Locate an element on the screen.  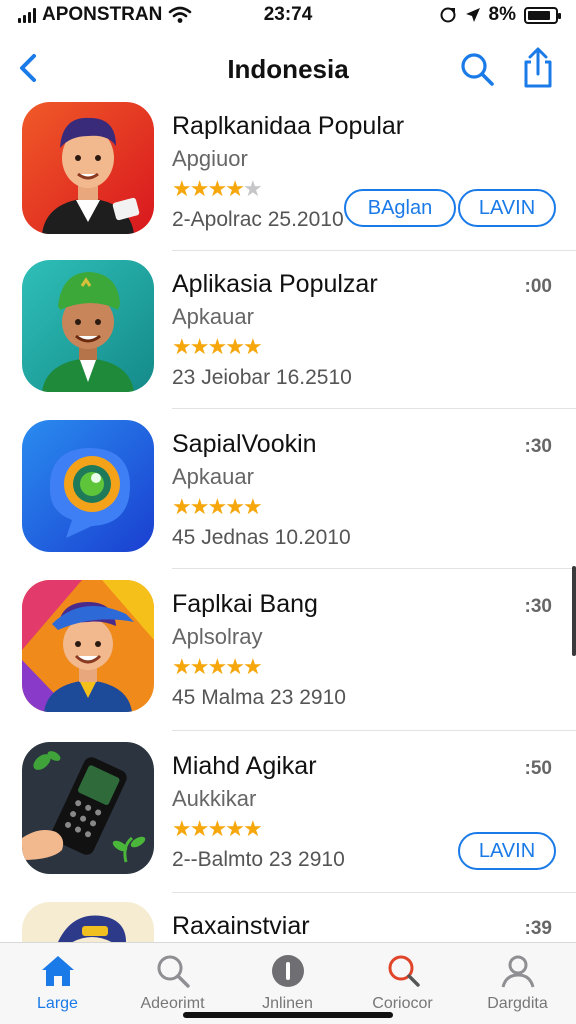
get-button: BAglan is located at coordinates (400, 208).